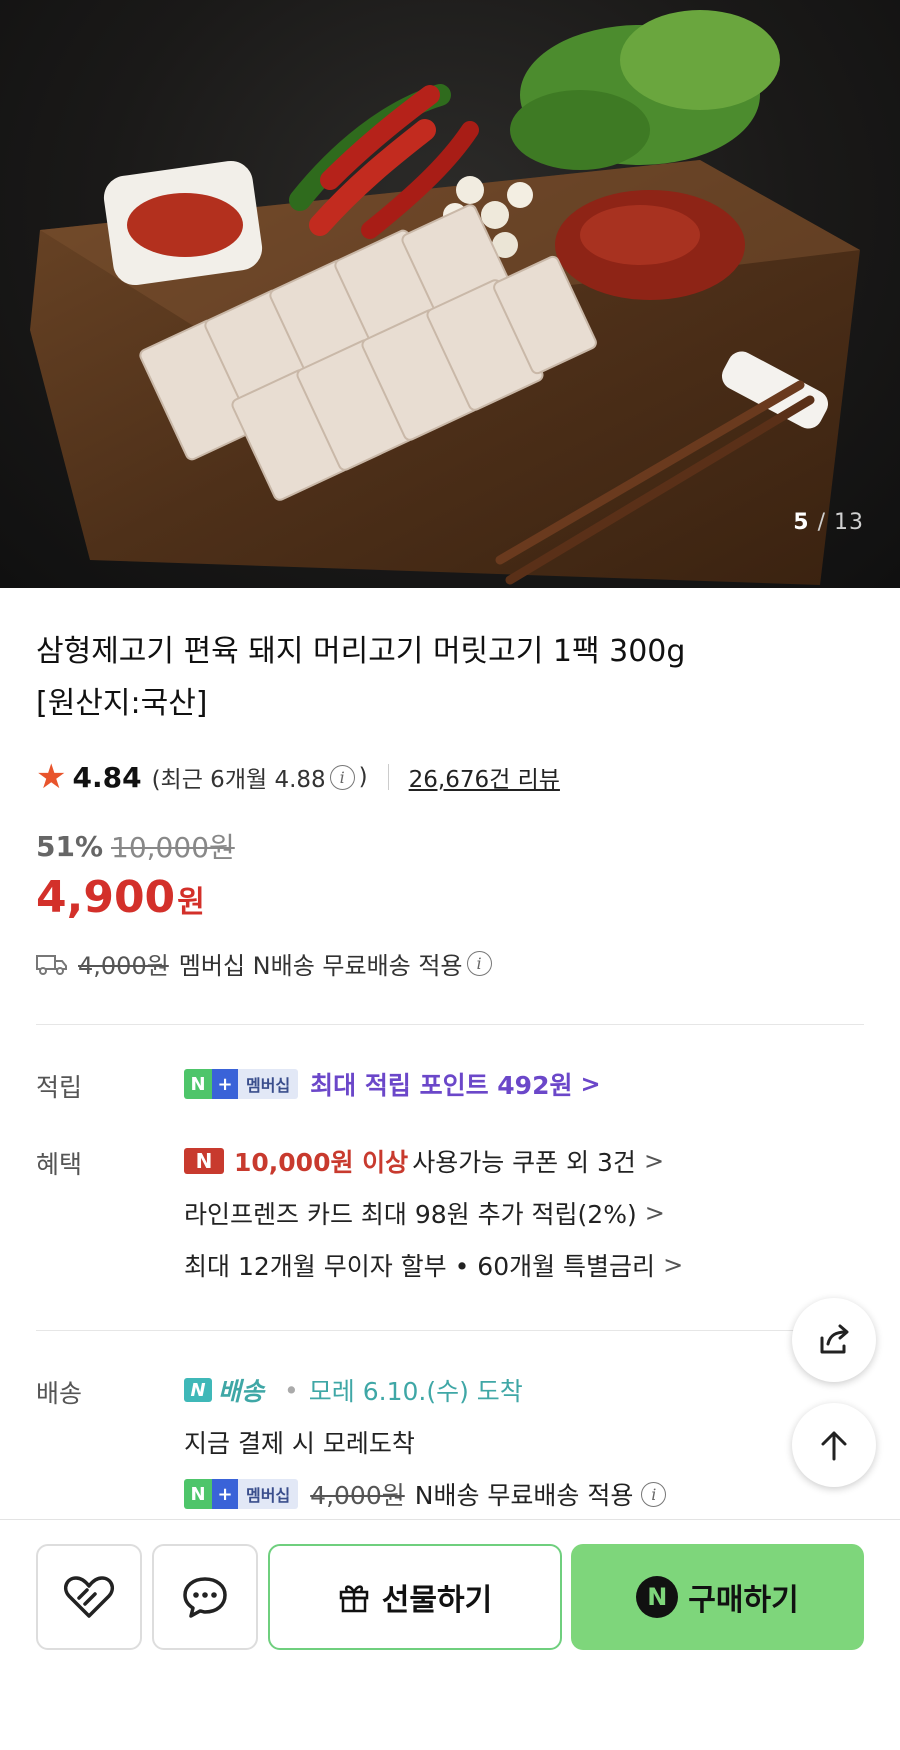 The height and width of the screenshot is (1750, 900). Describe the element at coordinates (51, 777) in the screenshot. I see `star-icon: ★` at that location.